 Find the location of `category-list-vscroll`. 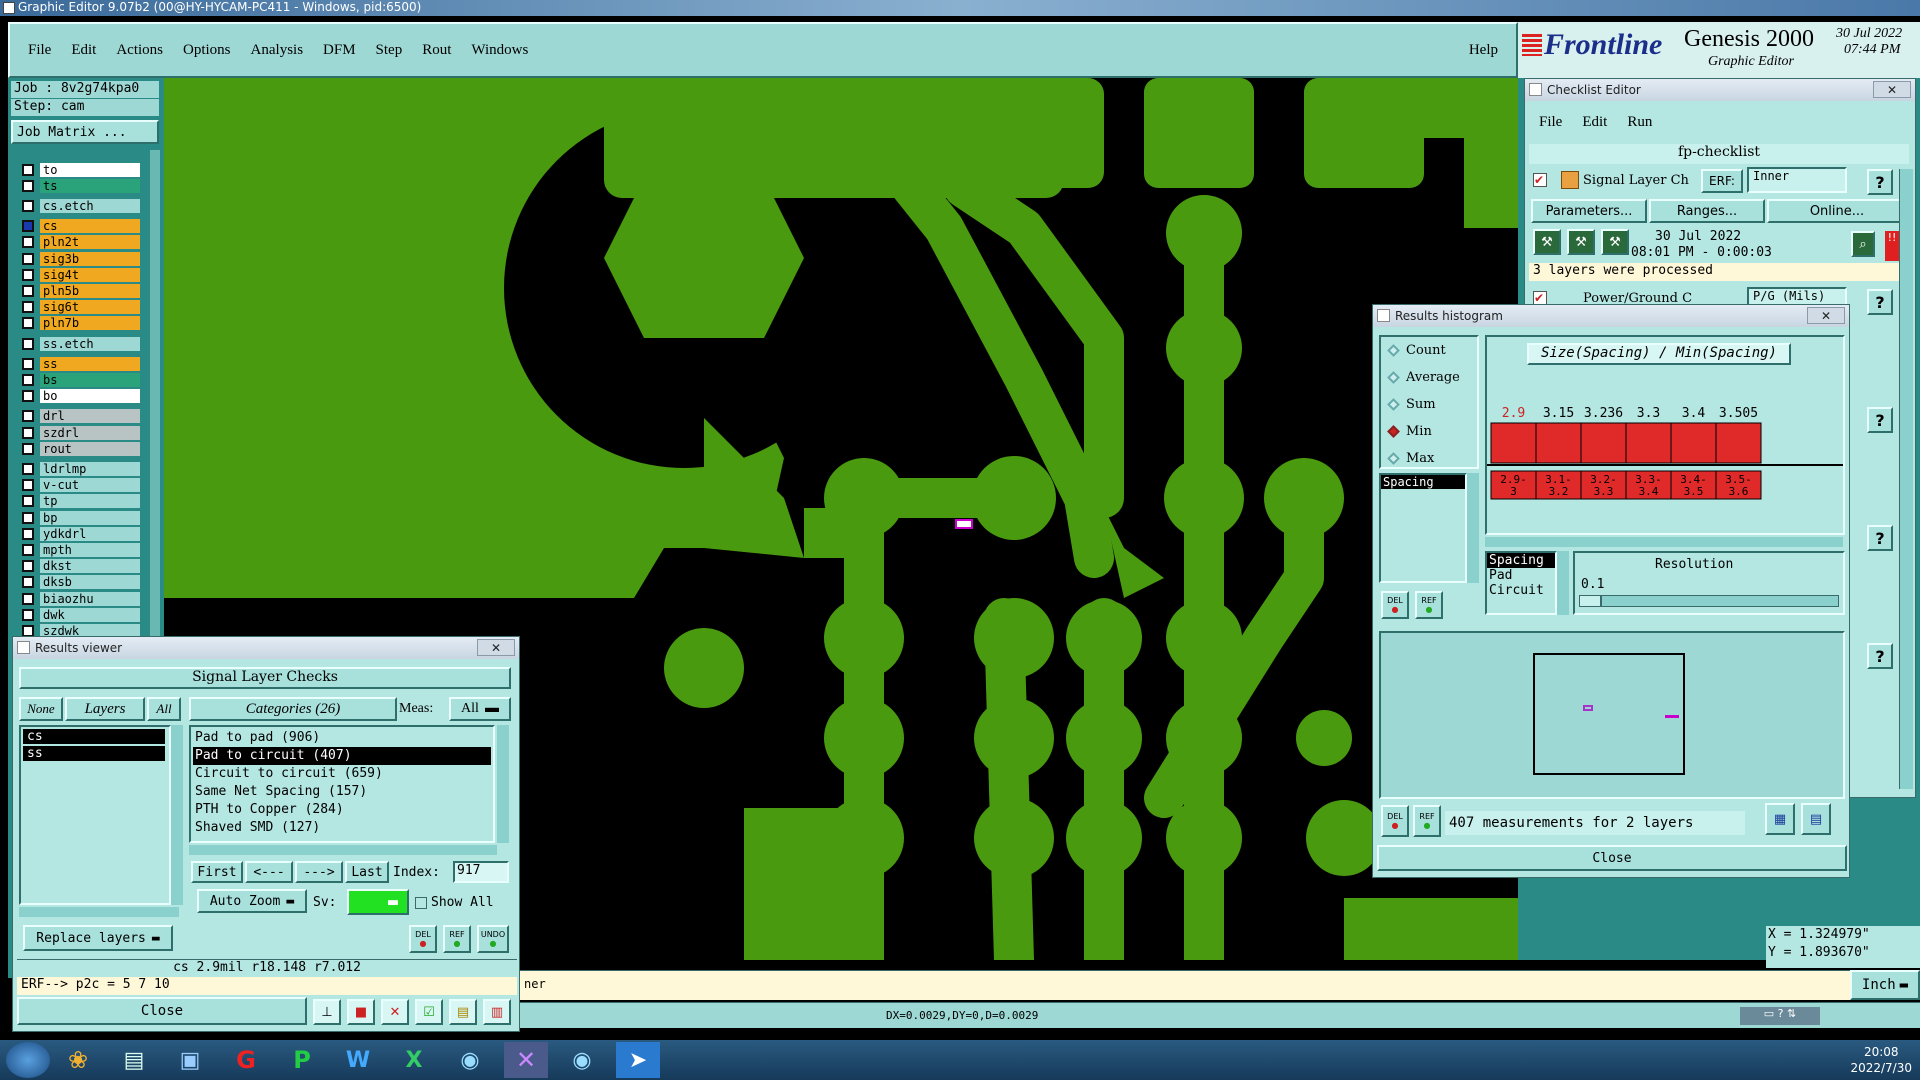

category-list-vscroll is located at coordinates (503, 784).